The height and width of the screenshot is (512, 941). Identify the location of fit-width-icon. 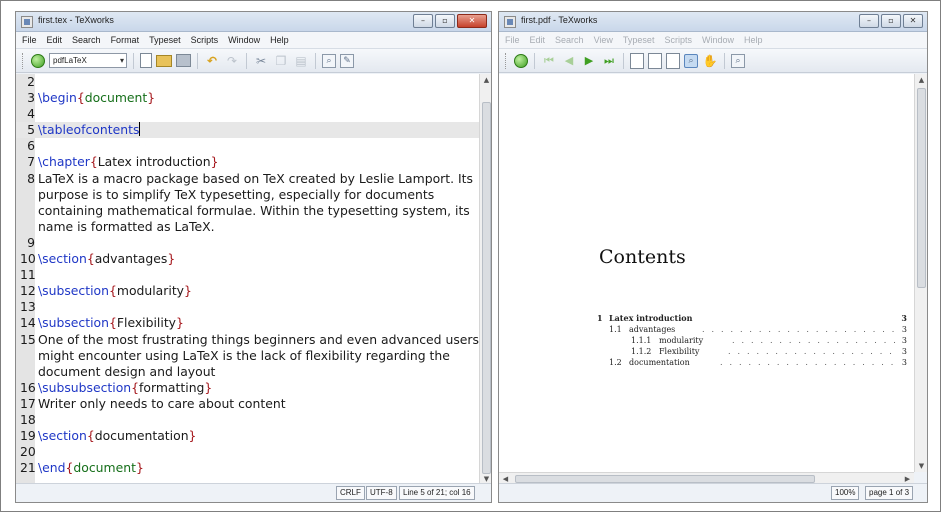
(655, 60).